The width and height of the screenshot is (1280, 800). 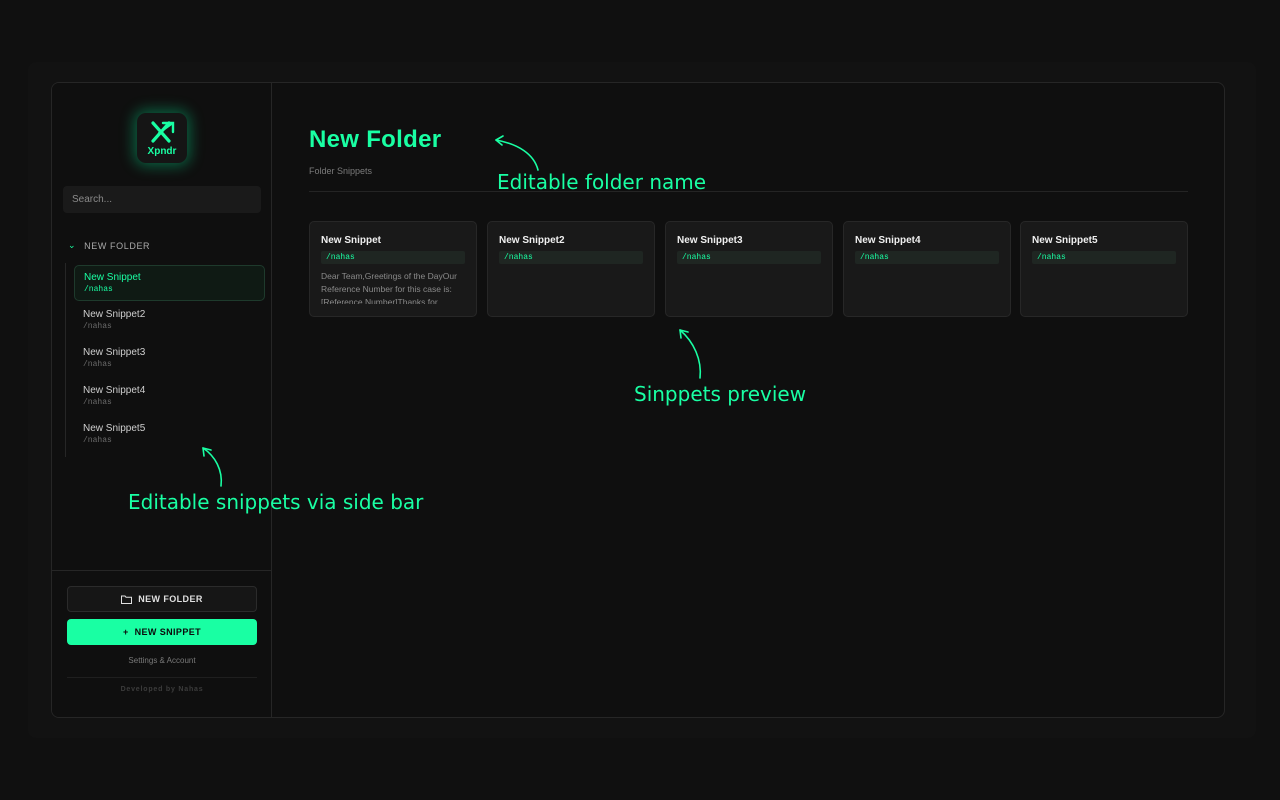 I want to click on app-logo: Xpndr, so click(x=162, y=138).